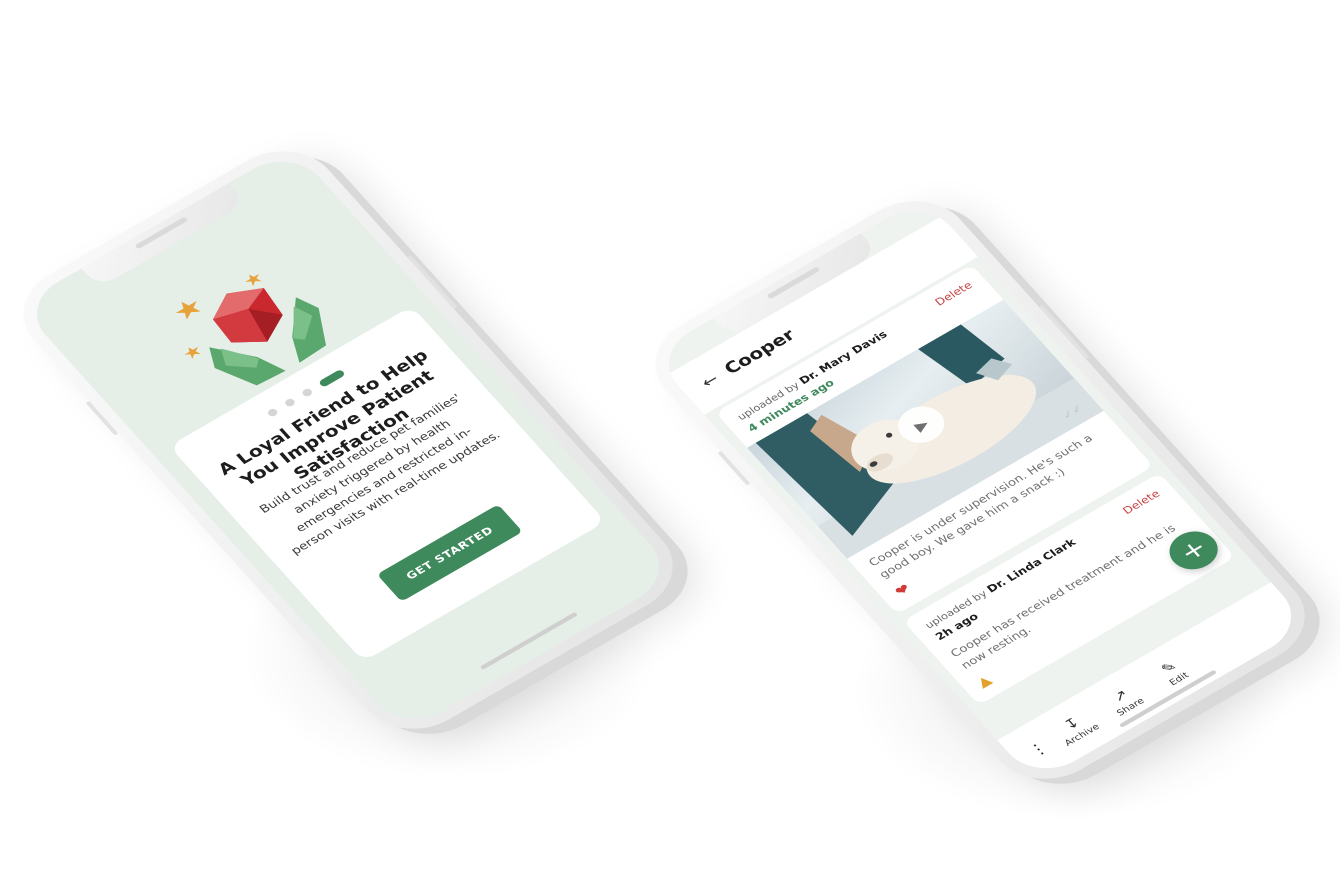 This screenshot has height=892, width=1340. What do you see at coordinates (449, 553) in the screenshot?
I see `get-started-button: GET STARTED` at bounding box center [449, 553].